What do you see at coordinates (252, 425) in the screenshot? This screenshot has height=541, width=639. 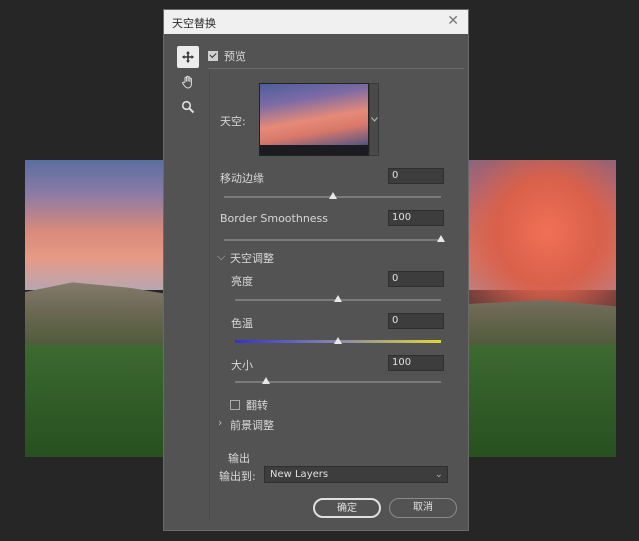 I see `foreground-adjustments-label: 前景调整` at bounding box center [252, 425].